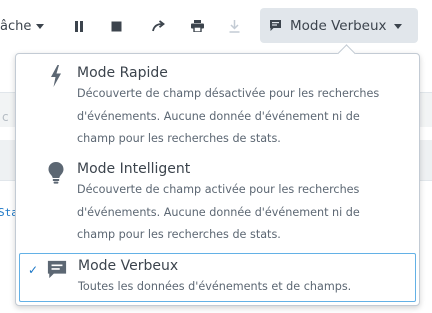  What do you see at coordinates (56, 76) in the screenshot?
I see `lightning-bolt-icon` at bounding box center [56, 76].